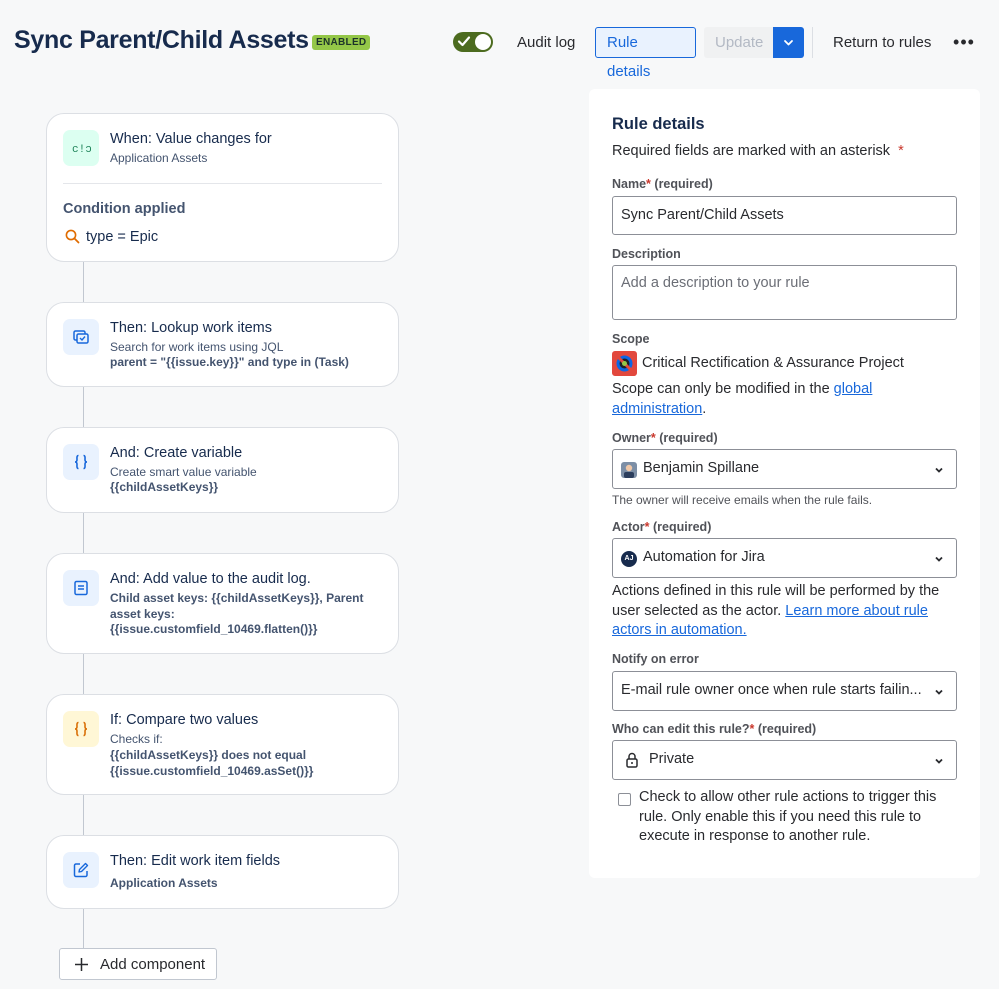  What do you see at coordinates (191, 328) in the screenshot?
I see `step-title: Then: Lookup work items` at bounding box center [191, 328].